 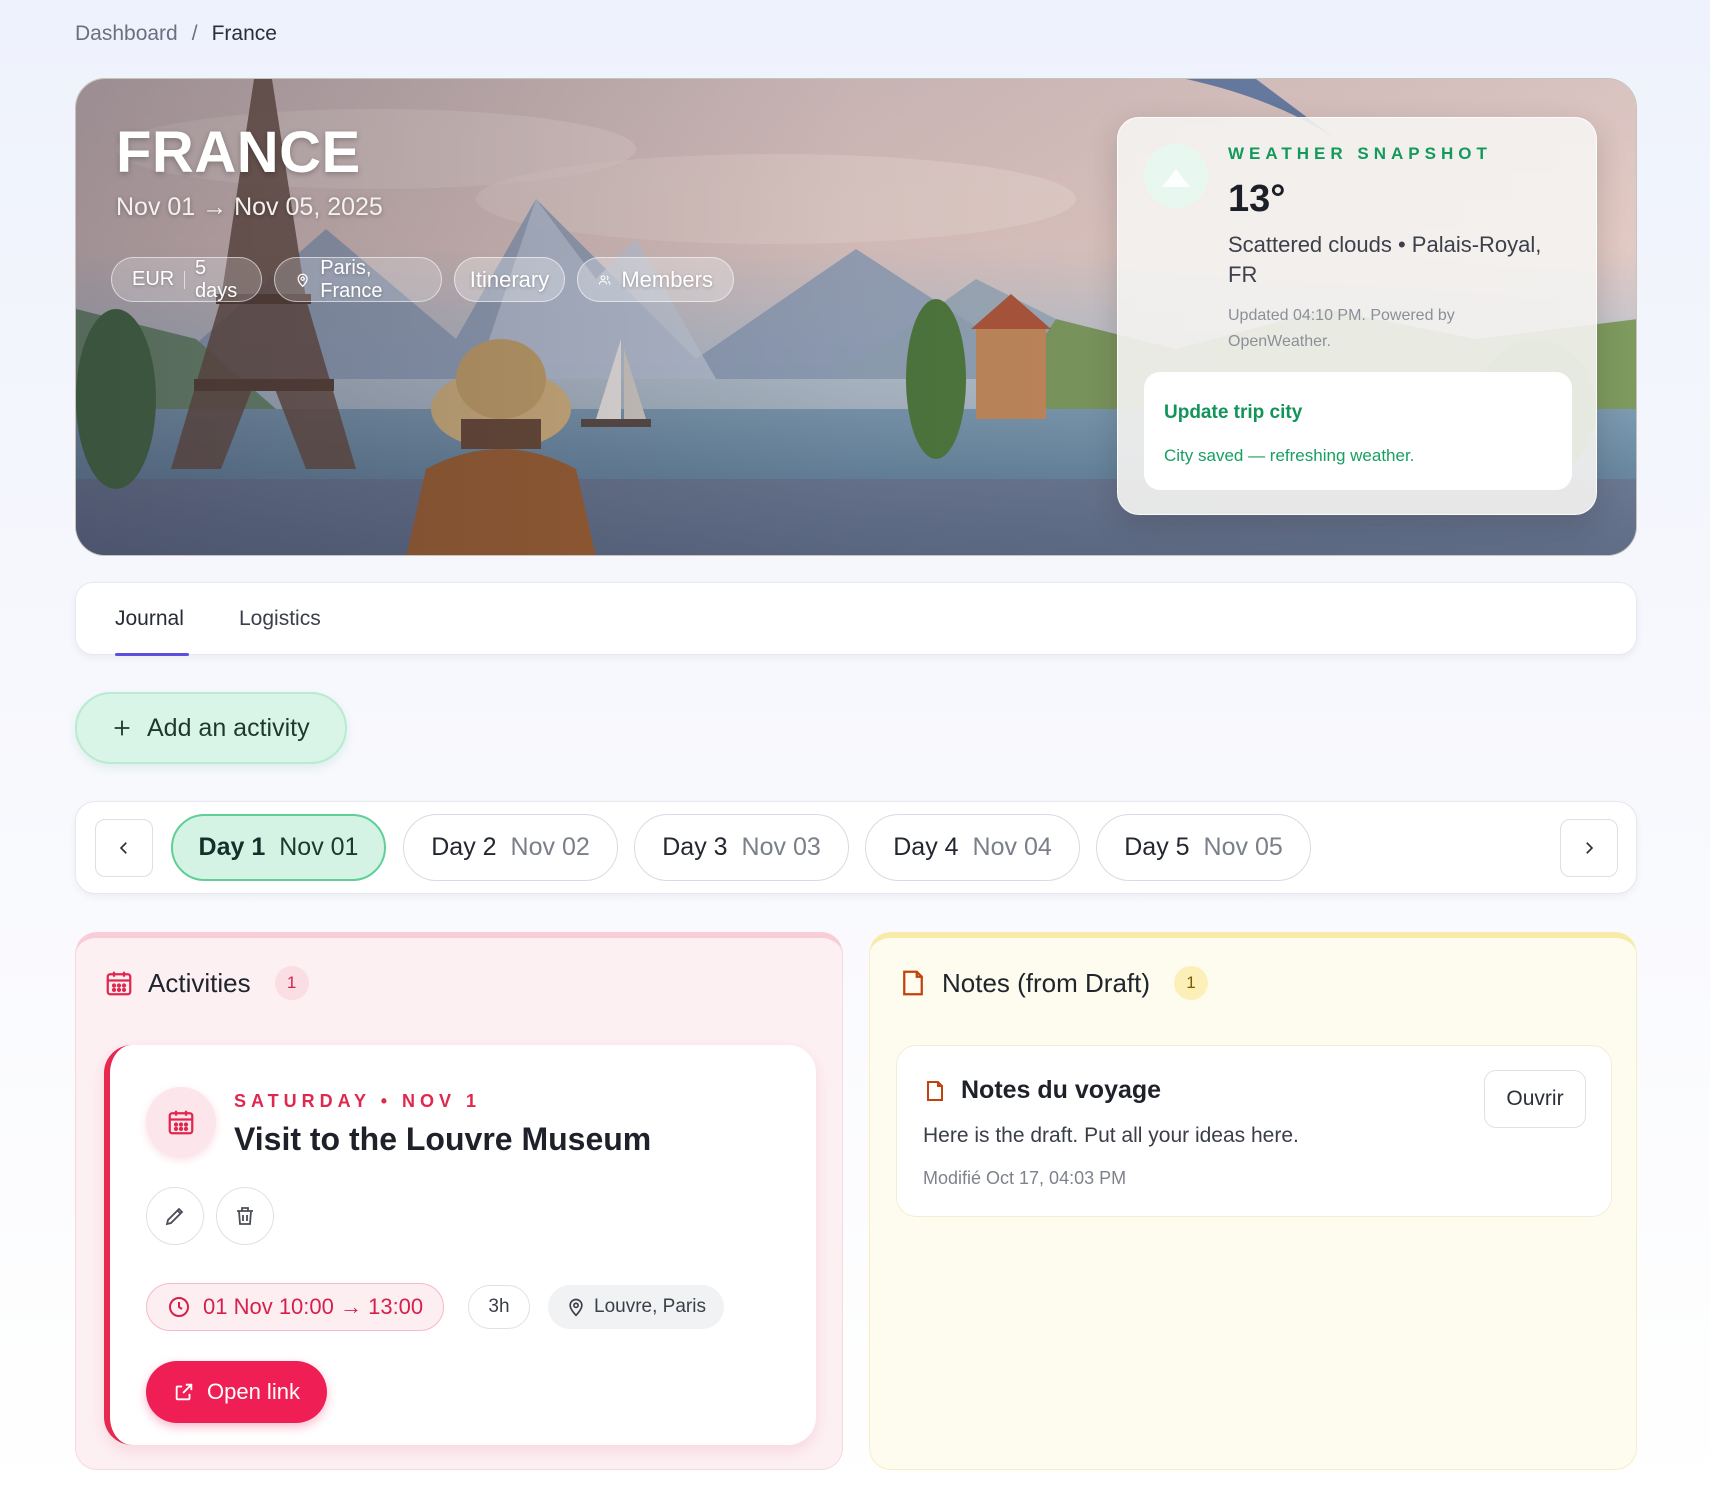 What do you see at coordinates (926, 847) in the screenshot?
I see `day-number: Day 4` at bounding box center [926, 847].